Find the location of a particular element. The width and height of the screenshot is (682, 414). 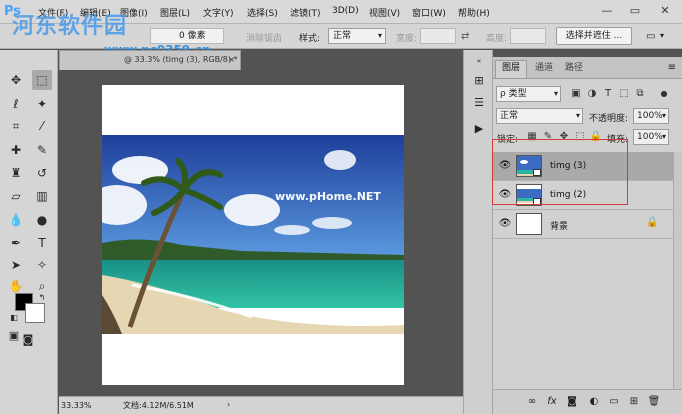

width-label: 宽度: is located at coordinates (407, 39).